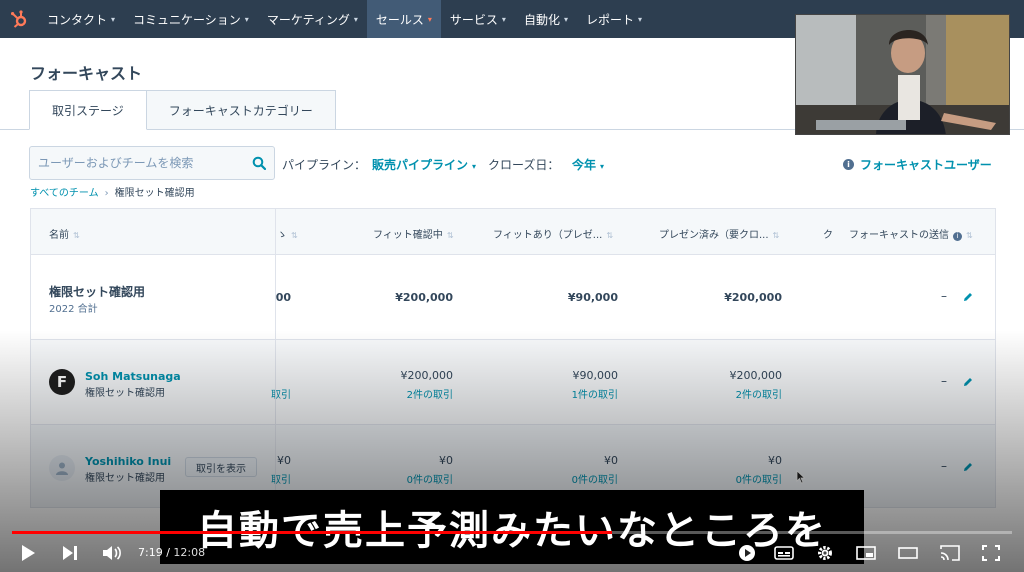 This screenshot has height=572, width=1024. What do you see at coordinates (719, 233) in the screenshot?
I see `col-header-presented: プレゼン済み（要クロ... ⇅` at bounding box center [719, 233].